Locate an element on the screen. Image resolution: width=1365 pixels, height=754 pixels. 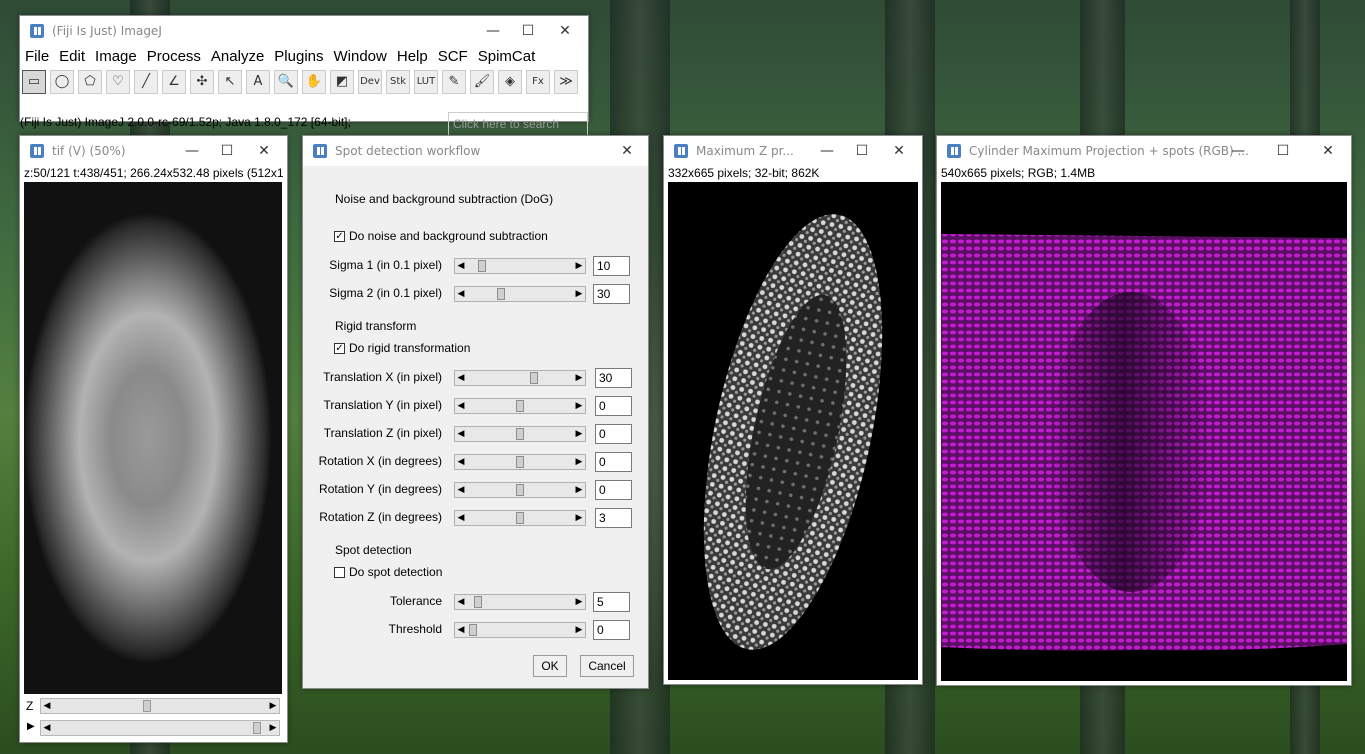
rz-slider: ◀ ▶ is located at coordinates (520, 518).